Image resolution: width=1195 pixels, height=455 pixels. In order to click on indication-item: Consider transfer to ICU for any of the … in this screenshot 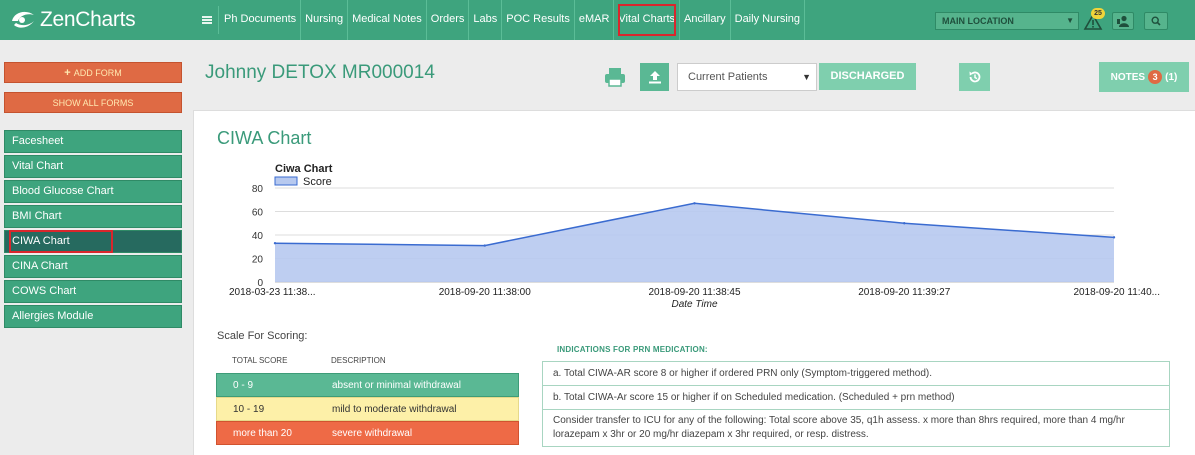, I will do `click(839, 427)`.